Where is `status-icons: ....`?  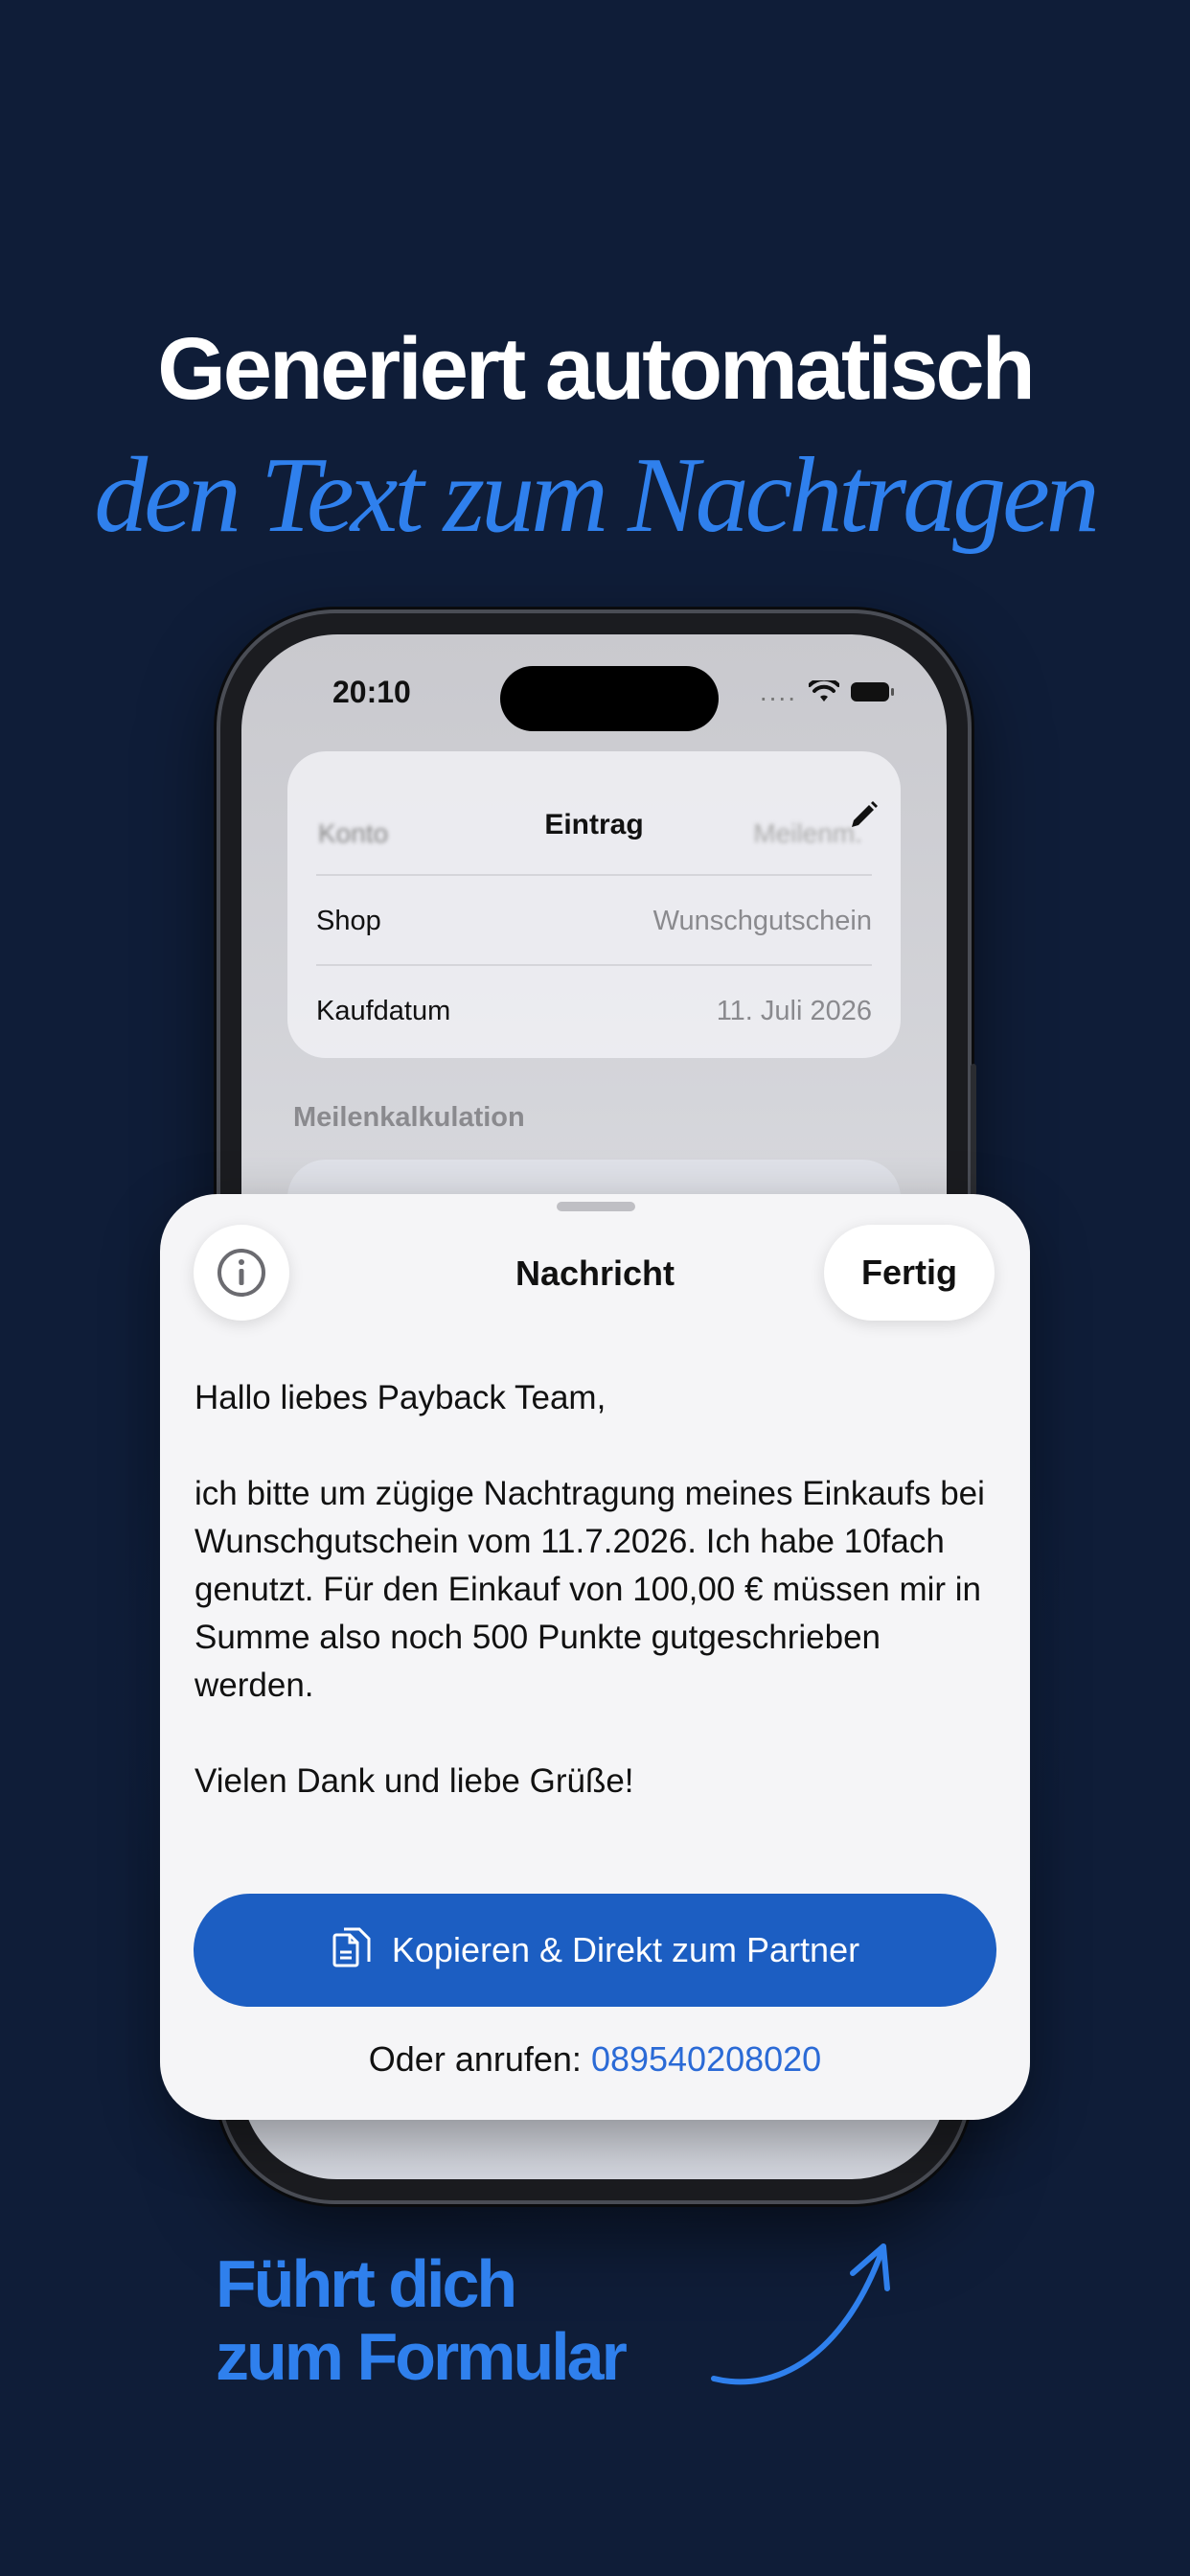 status-icons: .... is located at coordinates (826, 692).